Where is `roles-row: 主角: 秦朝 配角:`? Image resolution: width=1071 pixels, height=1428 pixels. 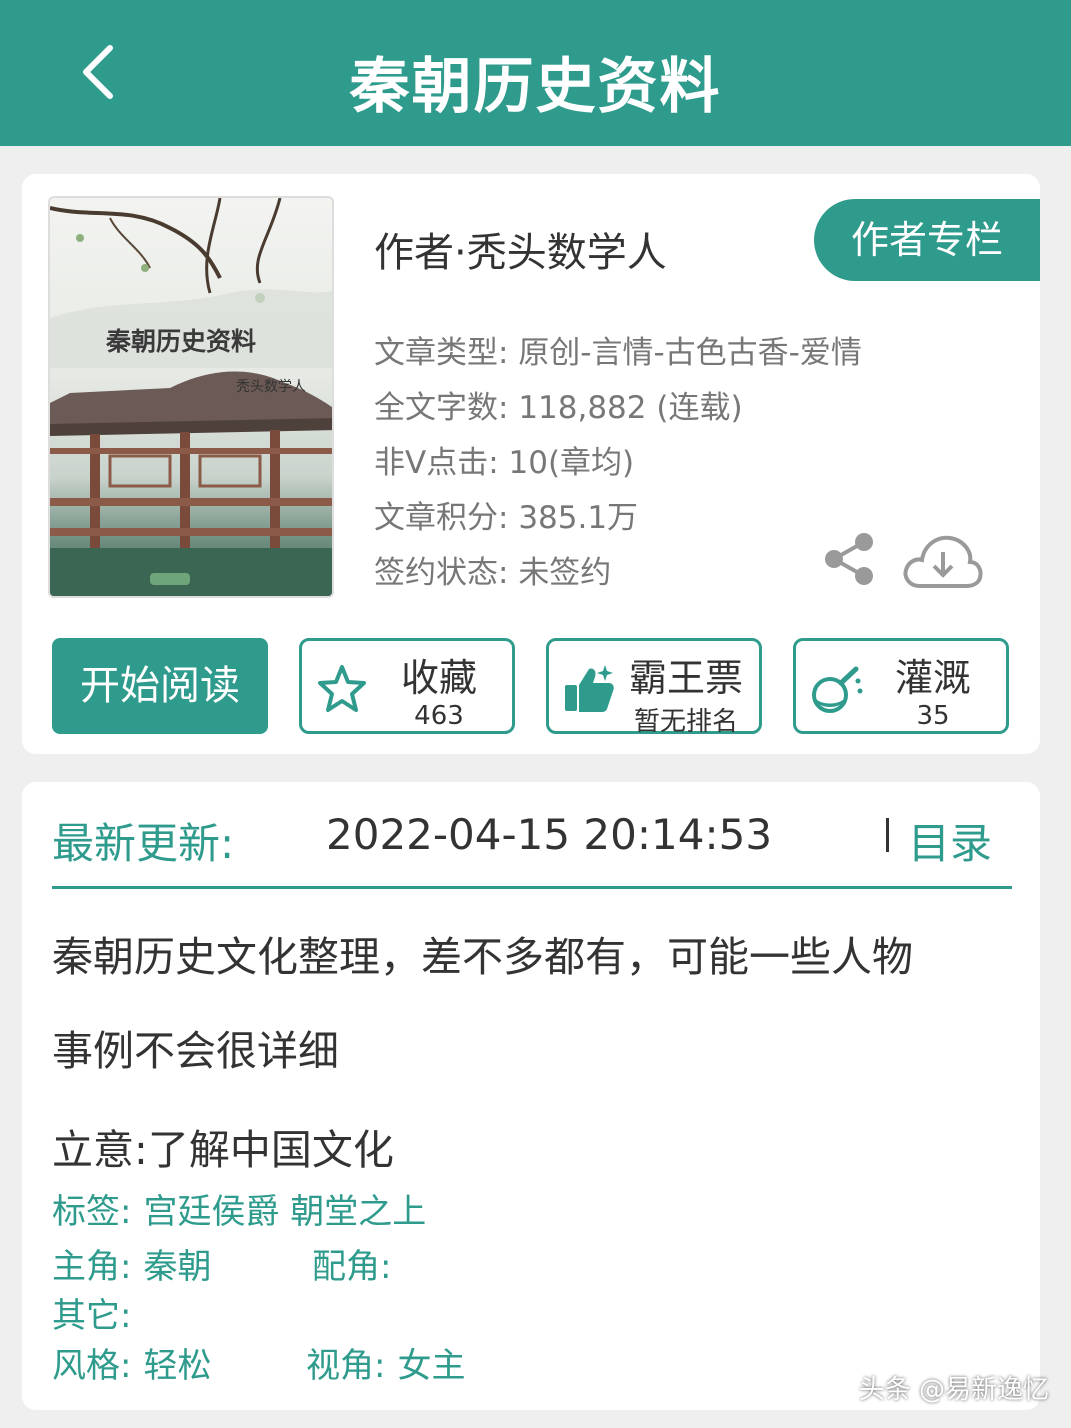
roles-row: 主角: 秦朝 配角: is located at coordinates (221, 1263).